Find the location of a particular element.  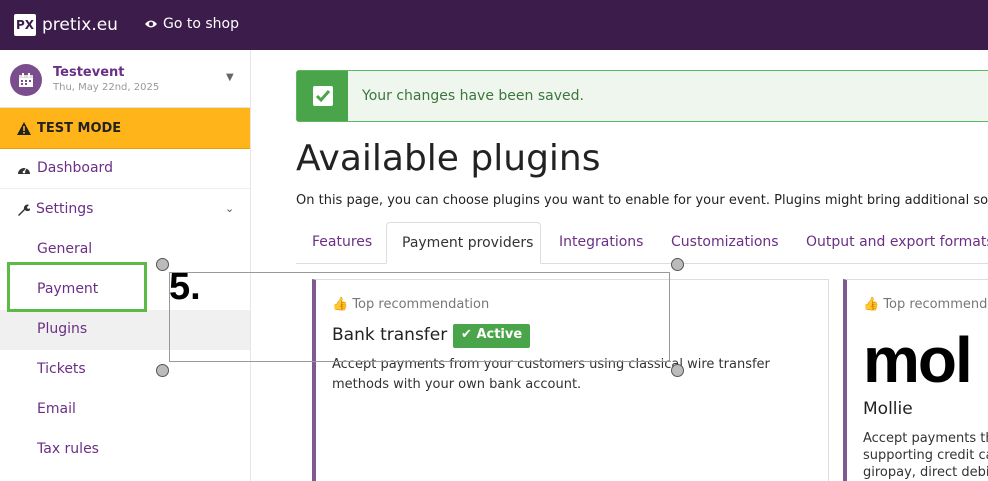

tab-payment-providers: Payment providers is located at coordinates (463, 243).